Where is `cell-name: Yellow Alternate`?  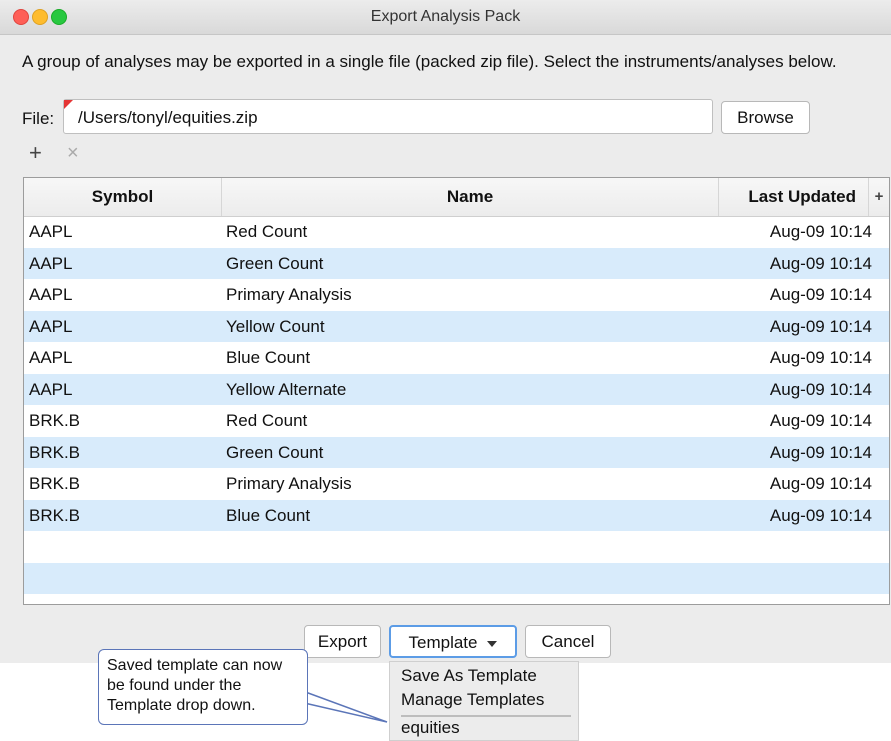
cell-name: Yellow Alternate is located at coordinates (286, 389).